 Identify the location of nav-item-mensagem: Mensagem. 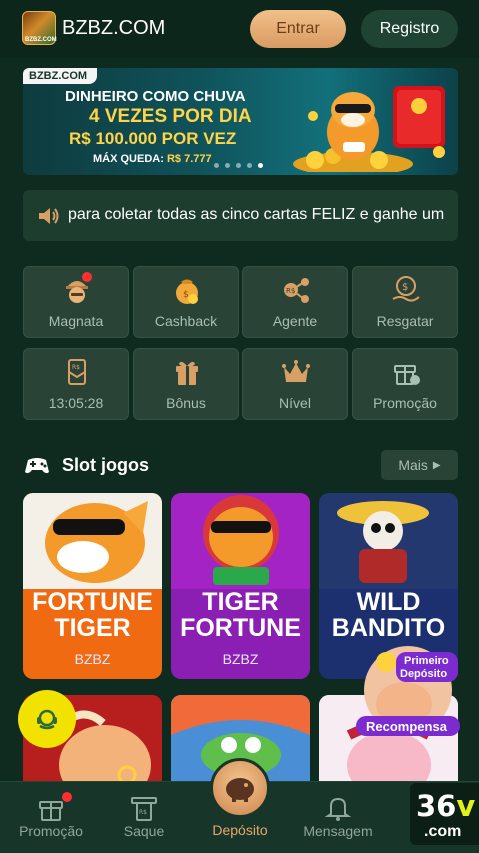
(338, 817).